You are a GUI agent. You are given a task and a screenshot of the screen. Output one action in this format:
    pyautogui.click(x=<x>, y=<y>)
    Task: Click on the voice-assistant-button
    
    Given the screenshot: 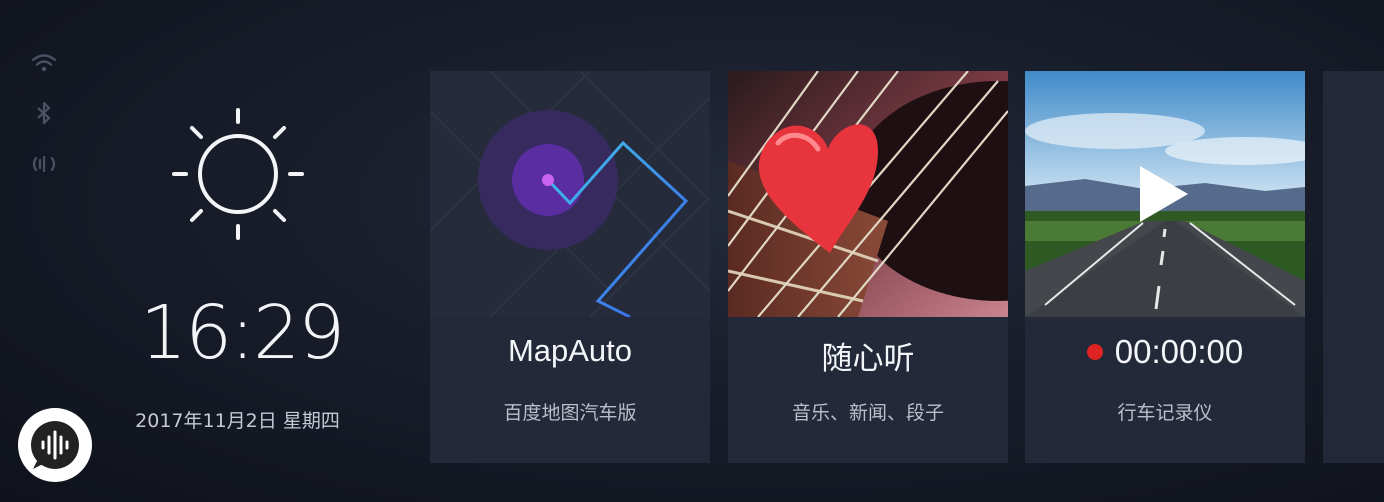 What is the action you would take?
    pyautogui.click(x=55, y=445)
    